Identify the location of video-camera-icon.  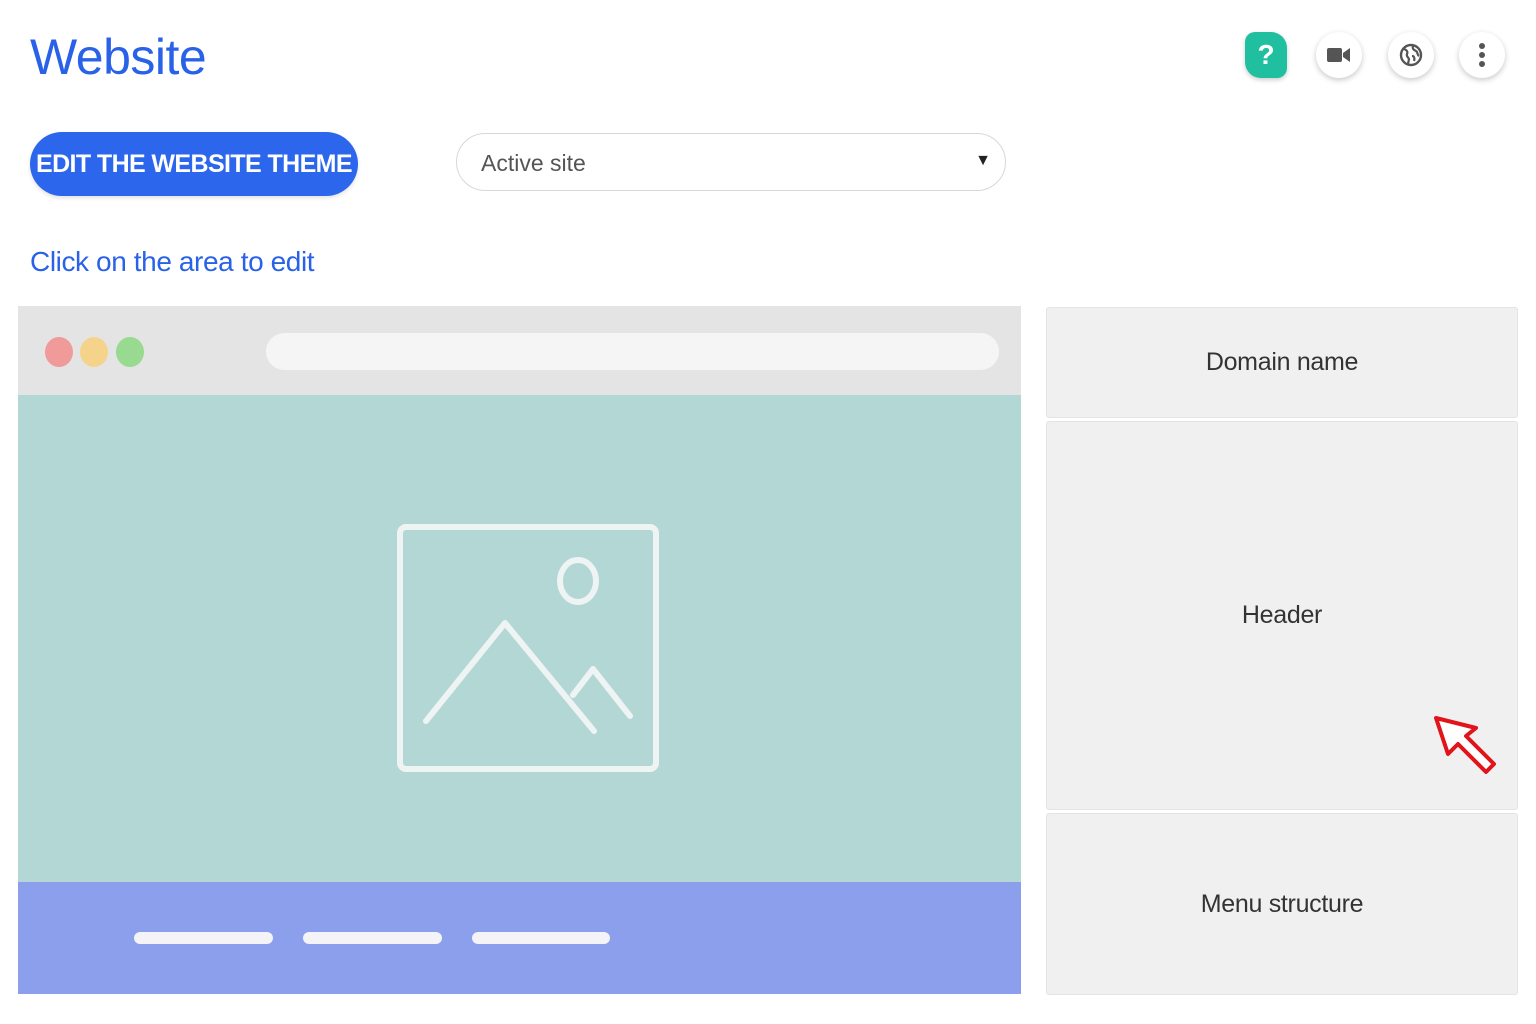
(1338, 55).